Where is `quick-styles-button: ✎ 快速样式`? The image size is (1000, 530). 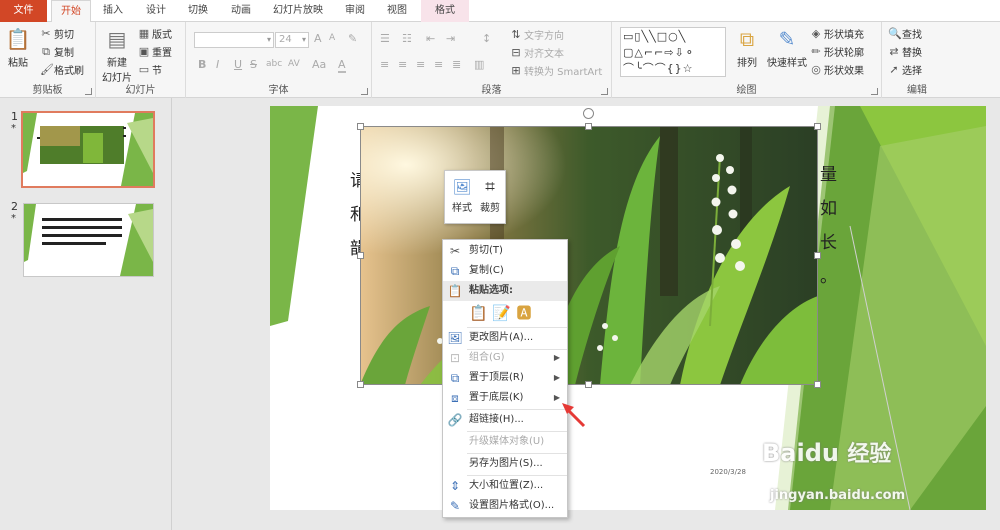
quick-styles-button: ✎ 快速样式 is located at coordinates (787, 47).